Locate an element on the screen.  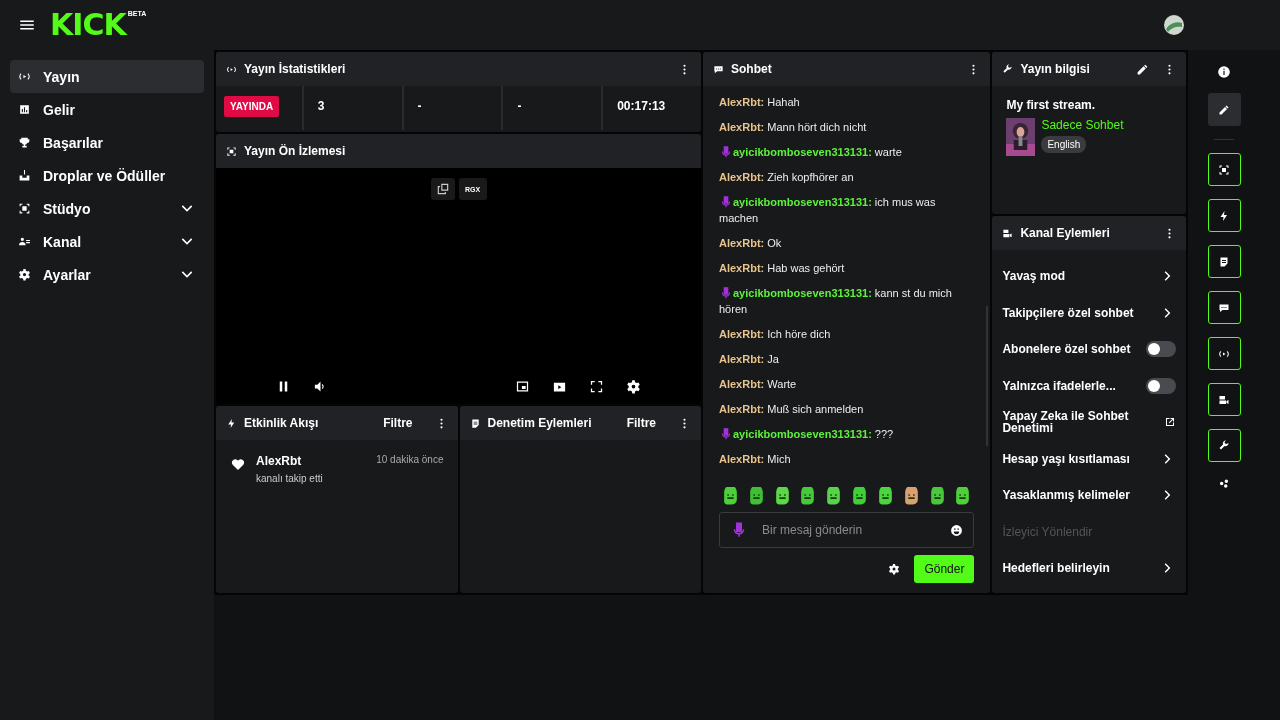
chat-icon is located at coordinates (718, 69).